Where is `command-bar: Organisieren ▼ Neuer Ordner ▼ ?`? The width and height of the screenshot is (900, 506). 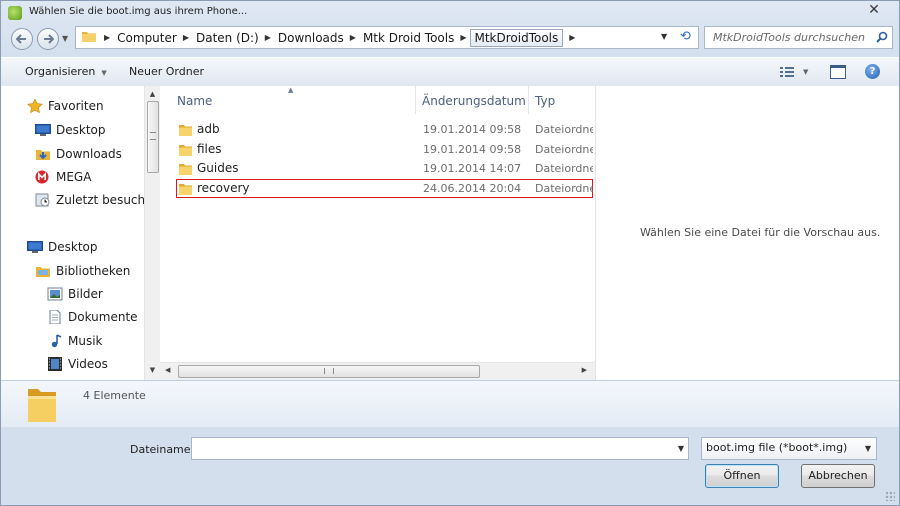
command-bar: Organisieren ▼ Neuer Ordner ▼ ? is located at coordinates (450, 72).